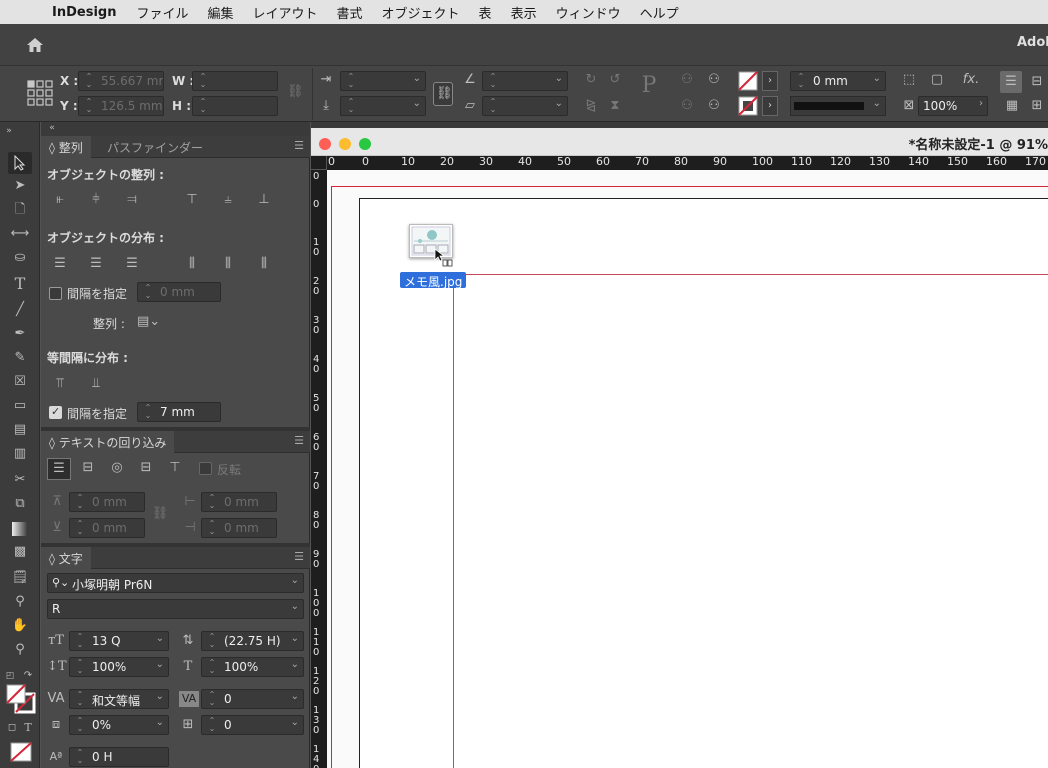  What do you see at coordinates (485, 12) in the screenshot?
I see `menu-table: 表` at bounding box center [485, 12].